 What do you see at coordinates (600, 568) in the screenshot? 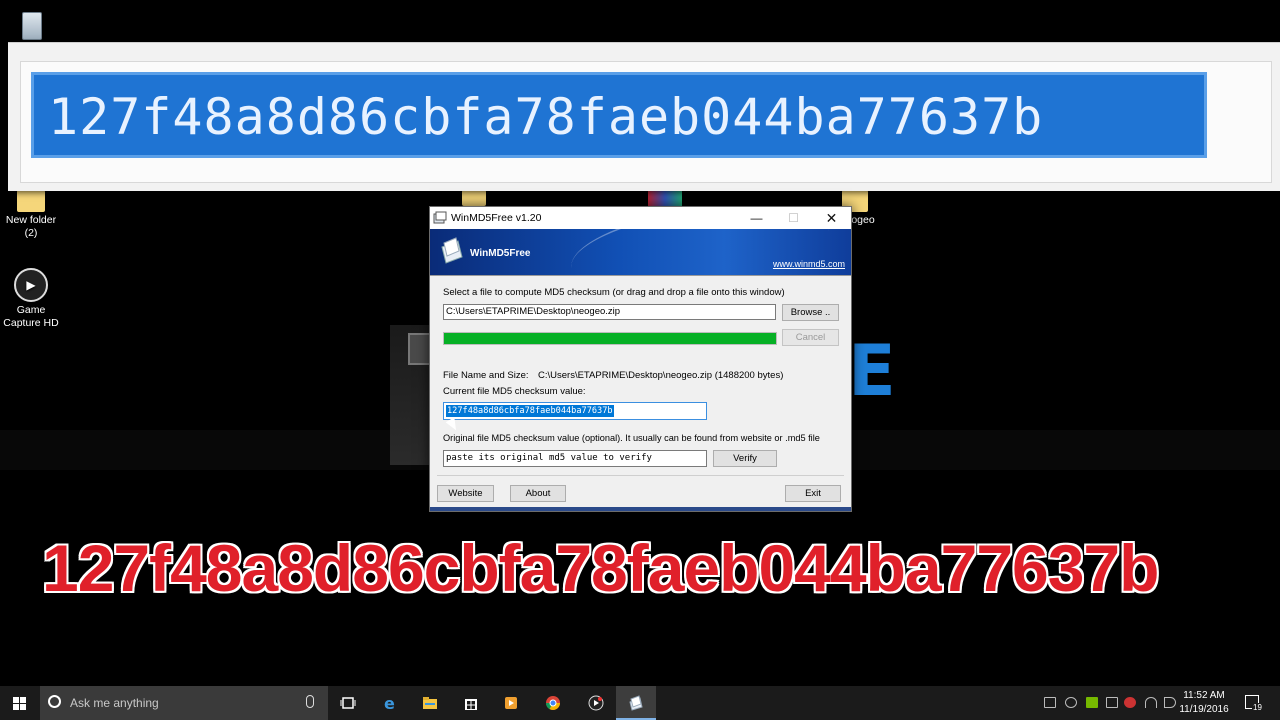
I see `md5-caption: 127f48a8d86cbfa78faeb044ba77637b` at bounding box center [600, 568].